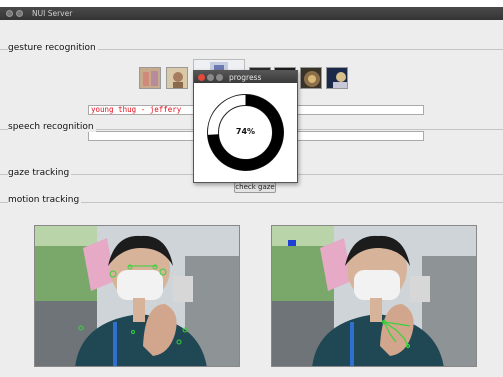 The width and height of the screenshot is (503, 377). Describe the element at coordinates (52, 13) in the screenshot. I see `window-title: NUI Server` at that location.